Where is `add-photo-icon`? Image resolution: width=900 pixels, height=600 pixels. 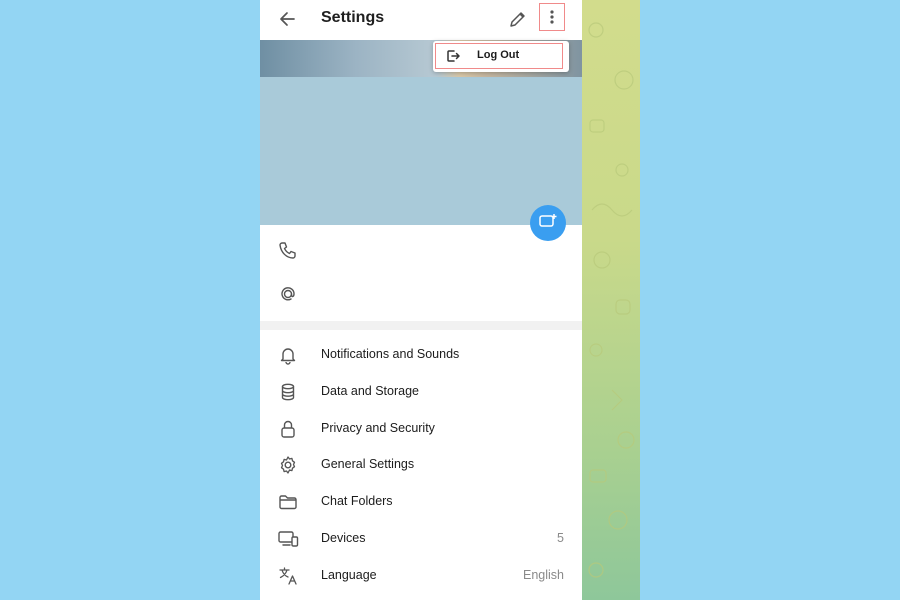
add-photo-icon is located at coordinates (548, 220).